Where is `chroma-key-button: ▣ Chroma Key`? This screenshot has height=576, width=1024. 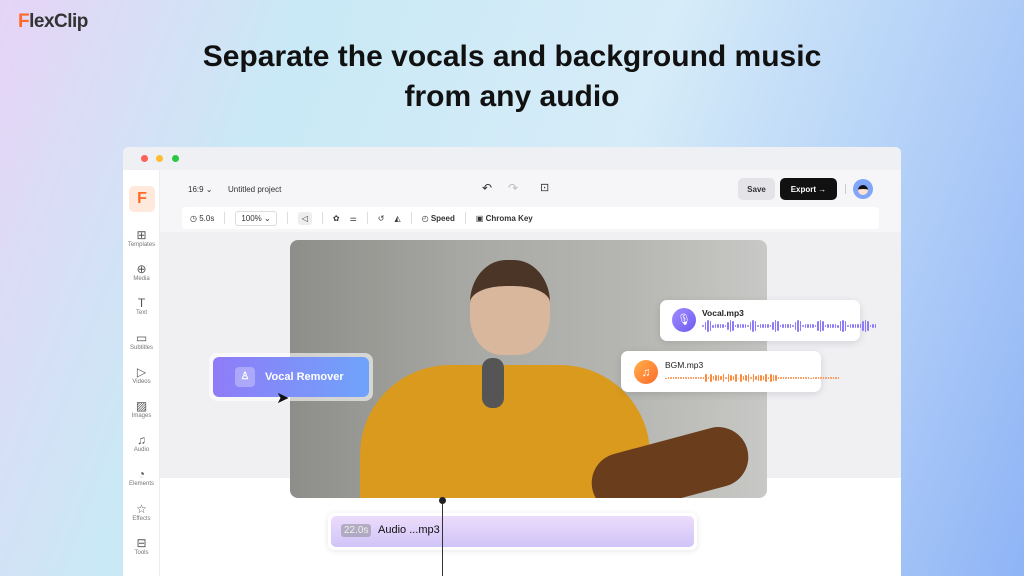
chroma-key-button: ▣ Chroma Key is located at coordinates (504, 218).